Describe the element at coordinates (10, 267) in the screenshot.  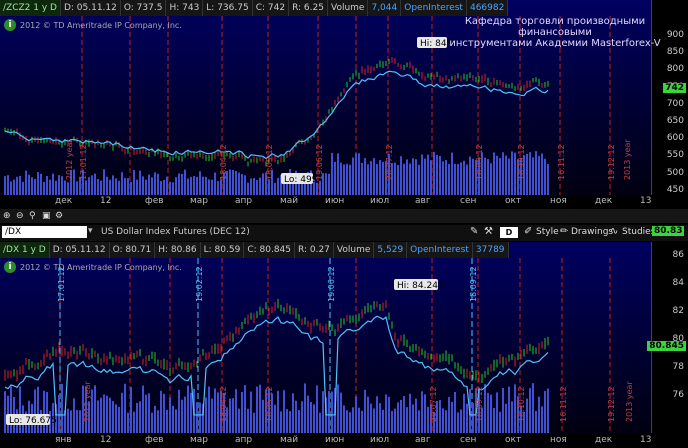
I see `bottom-info-icon: i` at that location.